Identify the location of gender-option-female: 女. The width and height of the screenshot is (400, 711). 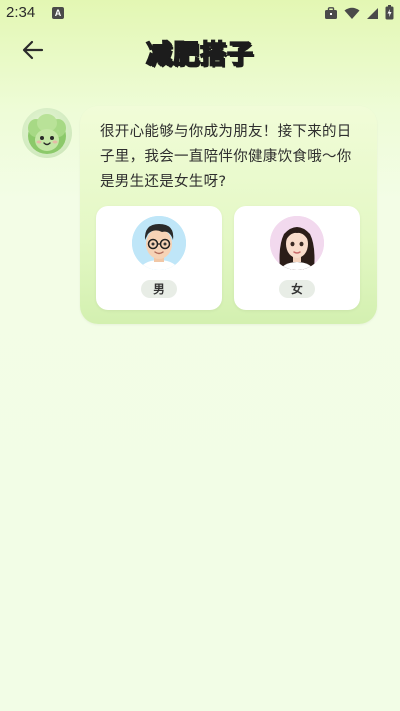
(297, 258).